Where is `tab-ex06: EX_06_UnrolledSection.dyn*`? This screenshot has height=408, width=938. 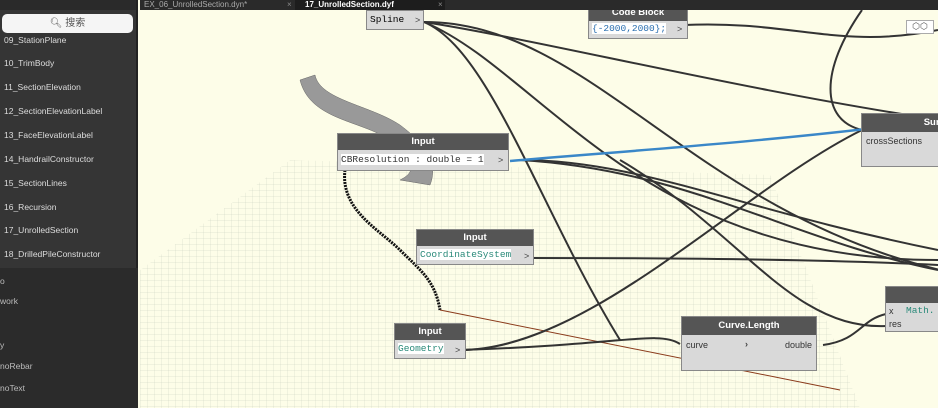 tab-ex06: EX_06_UnrolledSection.dyn* is located at coordinates (224, 5).